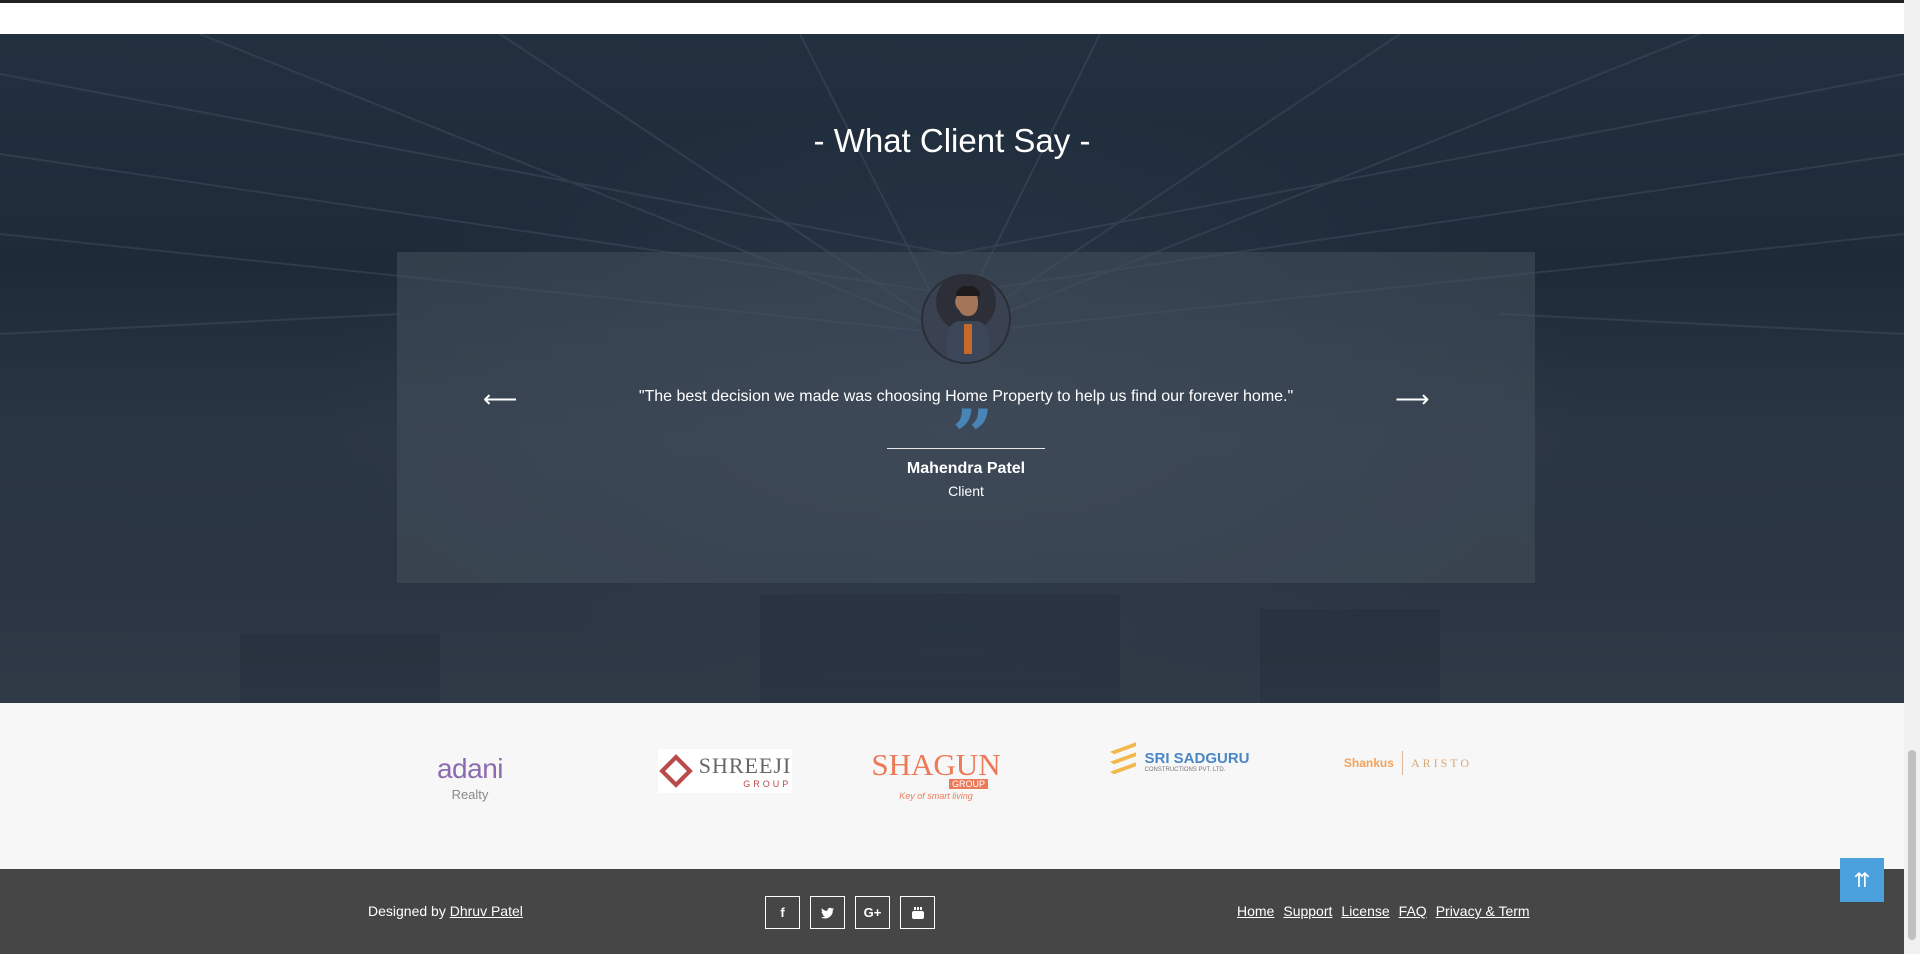 The image size is (1920, 954). Describe the element at coordinates (1412, 399) in the screenshot. I see `arrow-right-icon: ⟶` at that location.